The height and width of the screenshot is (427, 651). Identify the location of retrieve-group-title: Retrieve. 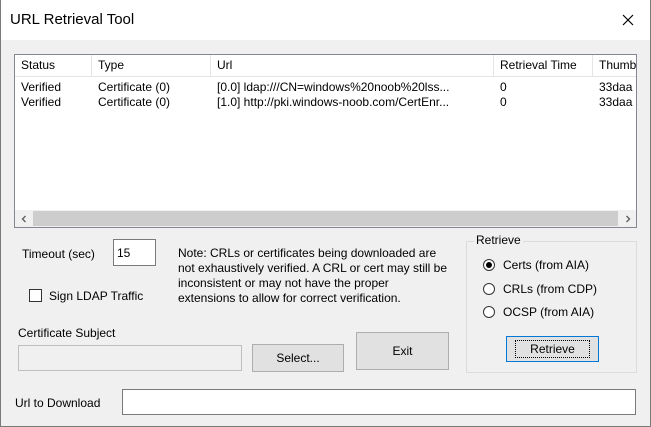
(498, 240).